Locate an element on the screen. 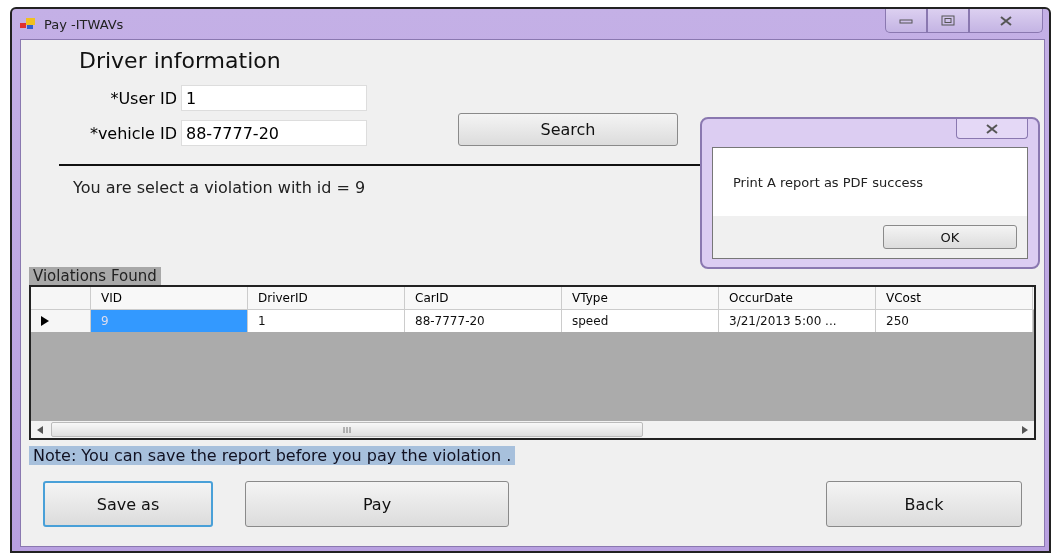  minimize-button is located at coordinates (906, 21).